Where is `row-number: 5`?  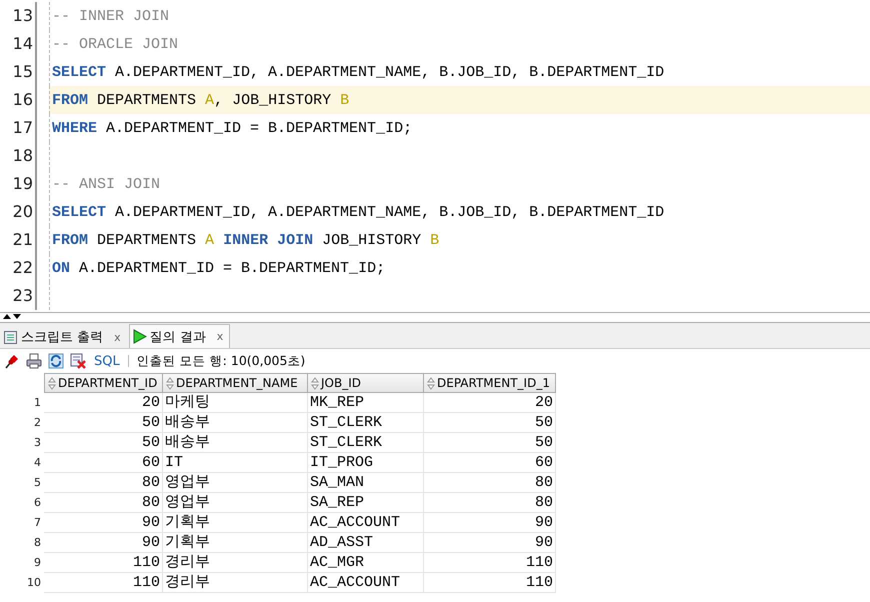 row-number: 5 is located at coordinates (37, 483).